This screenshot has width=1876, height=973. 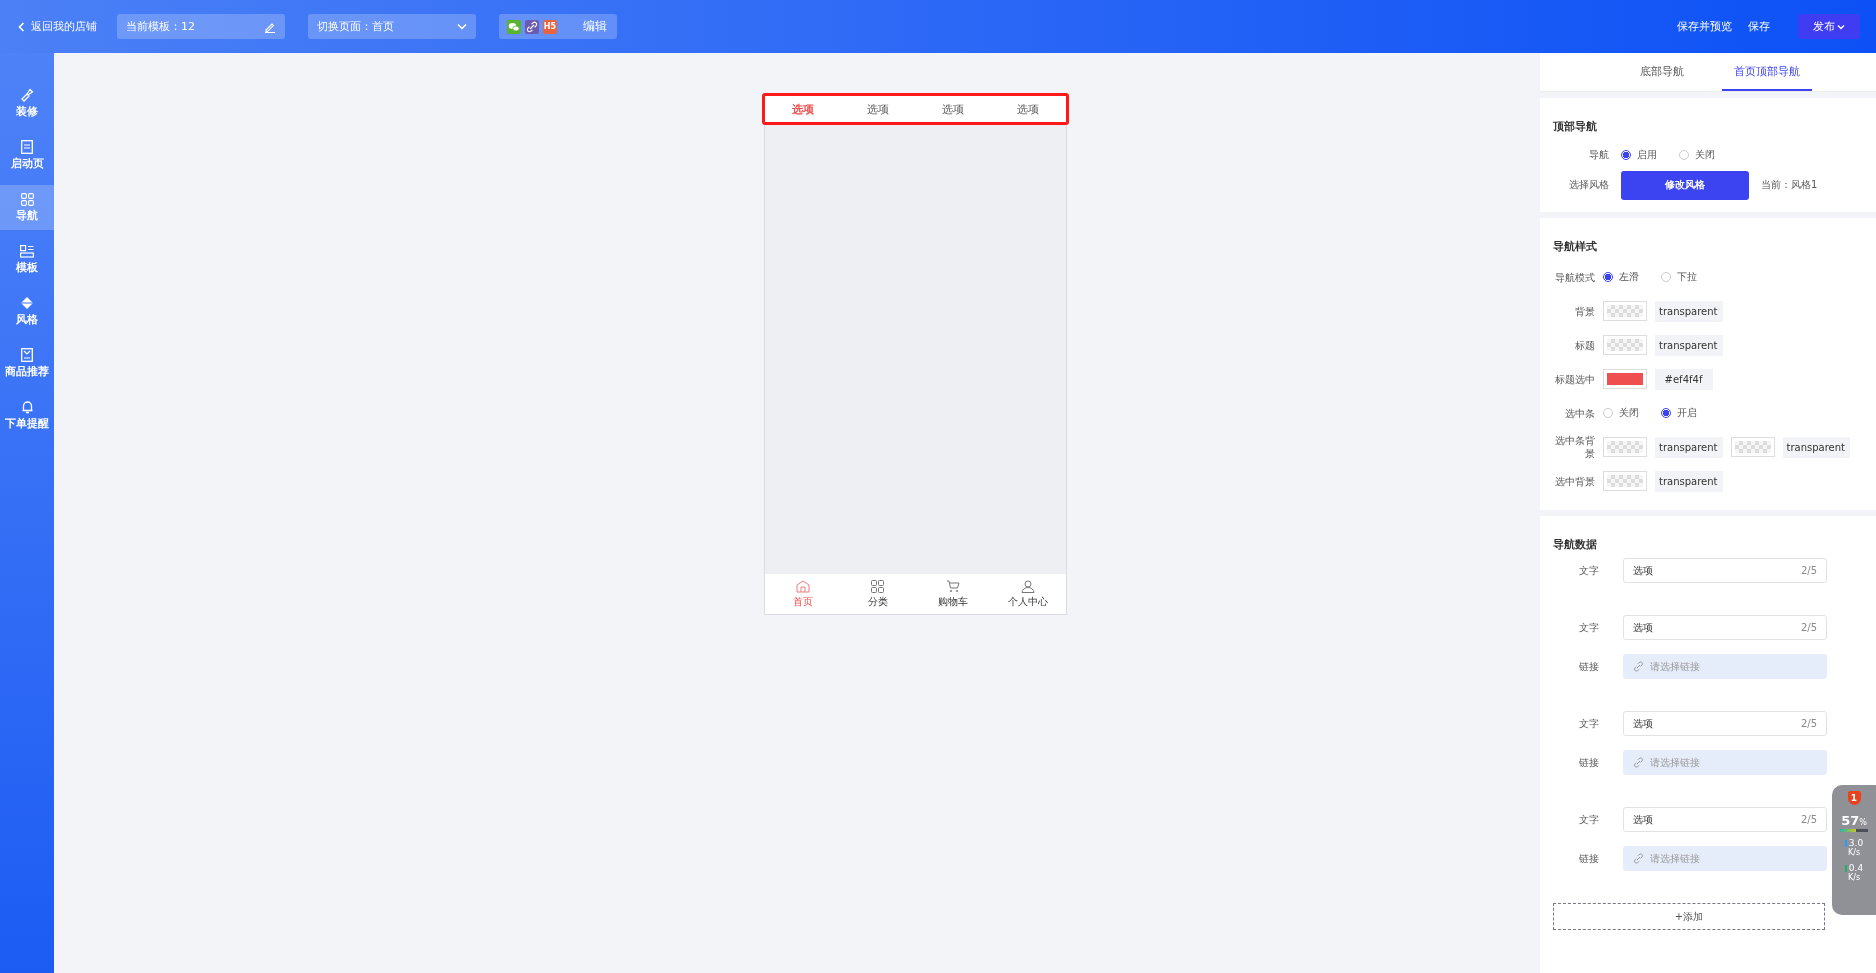 What do you see at coordinates (803, 594) in the screenshot?
I see `bottom-tab: 首页` at bounding box center [803, 594].